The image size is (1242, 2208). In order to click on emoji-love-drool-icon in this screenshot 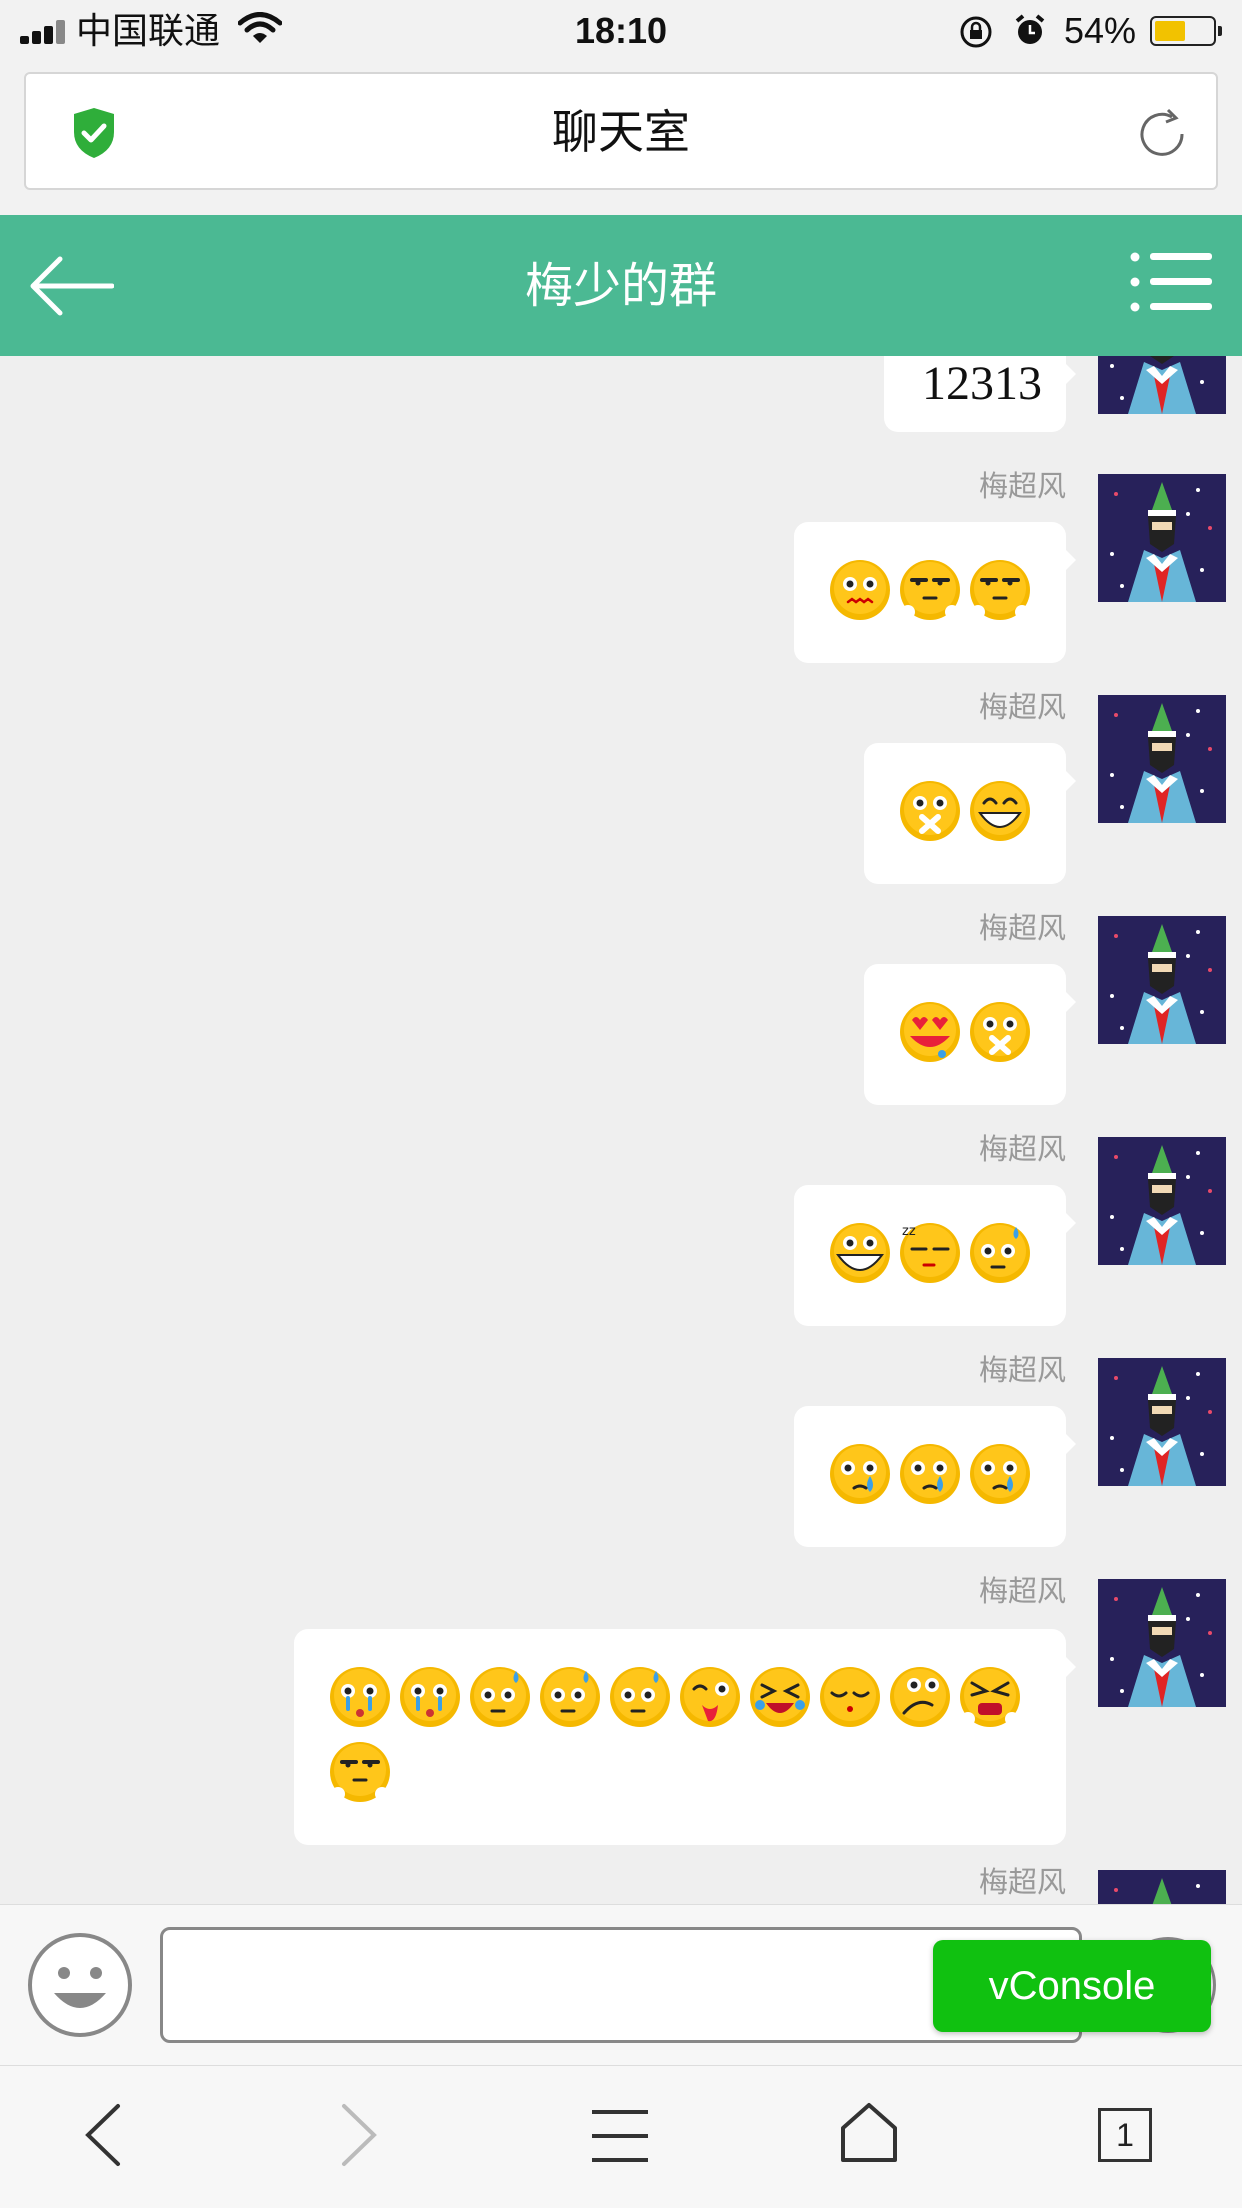, I will do `click(930, 1034)`.